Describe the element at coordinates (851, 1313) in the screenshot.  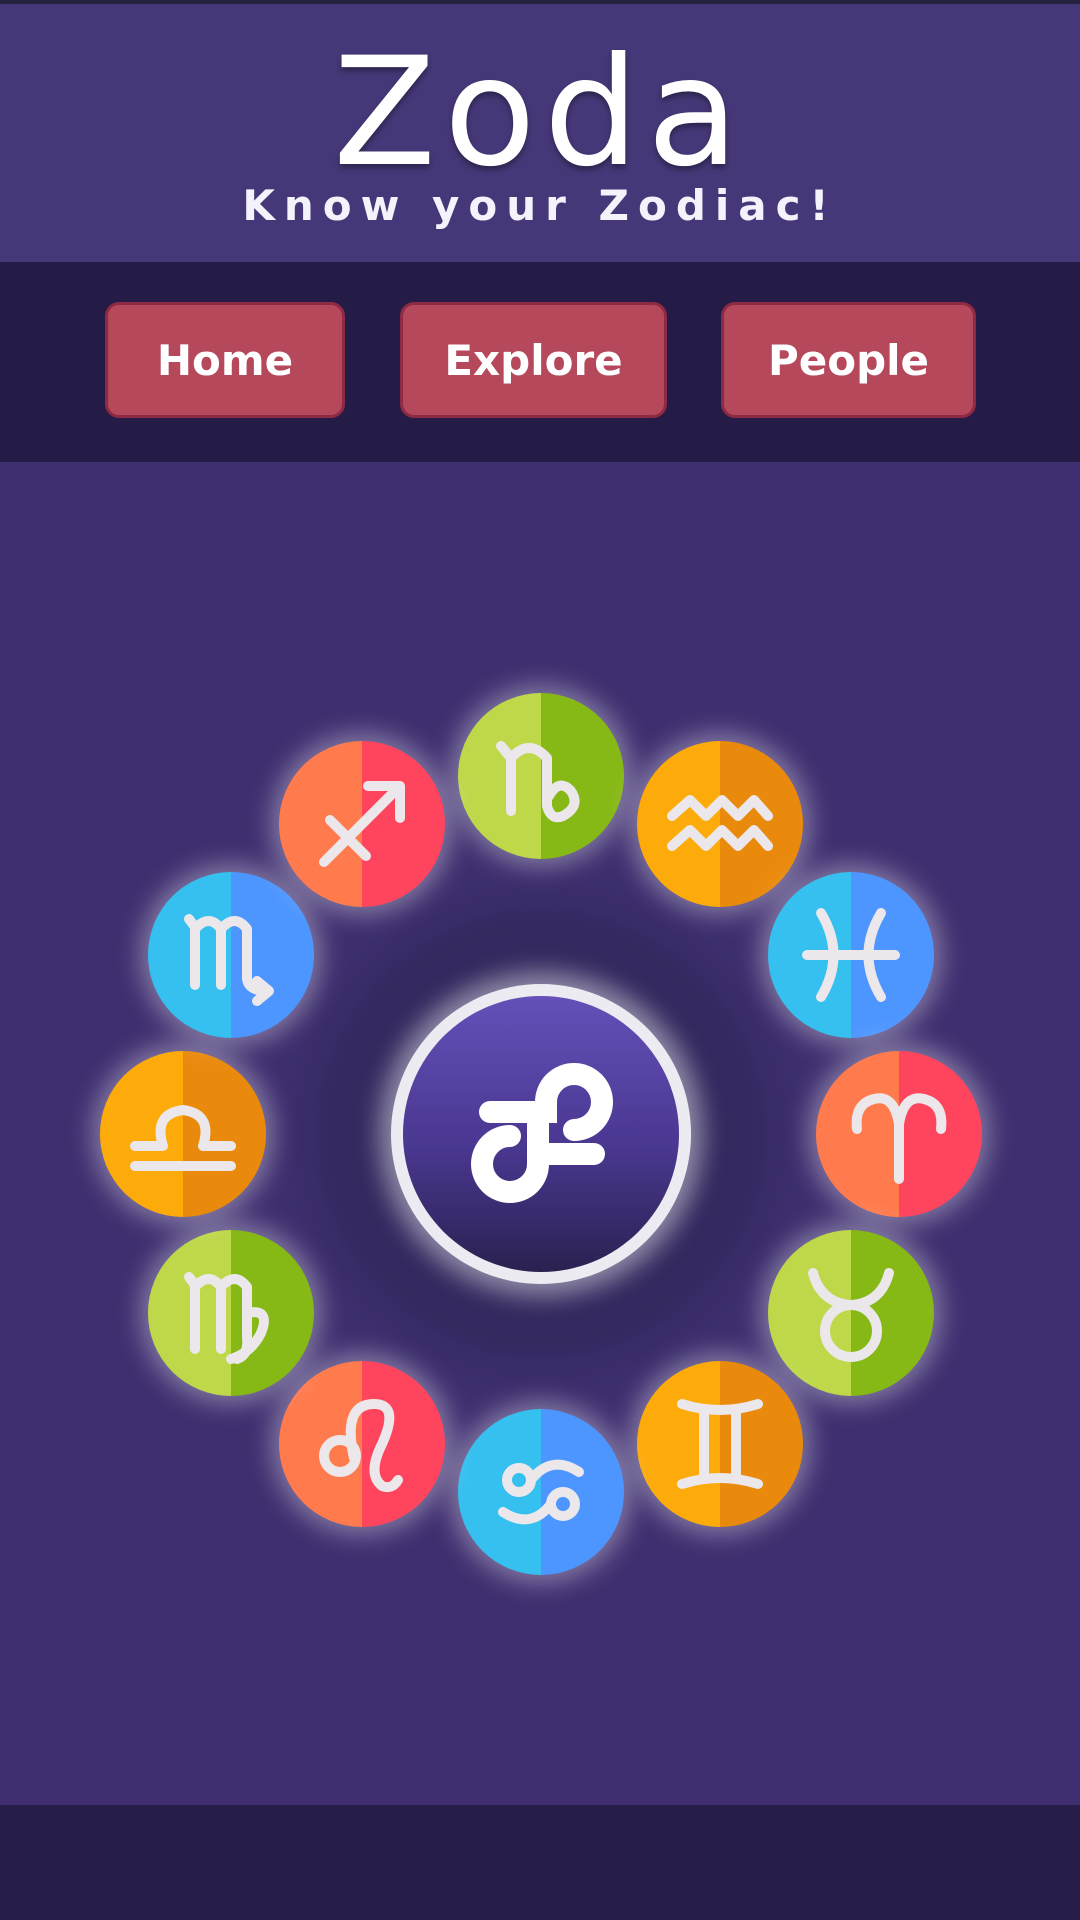
I see `zodiac-sign-taurus` at that location.